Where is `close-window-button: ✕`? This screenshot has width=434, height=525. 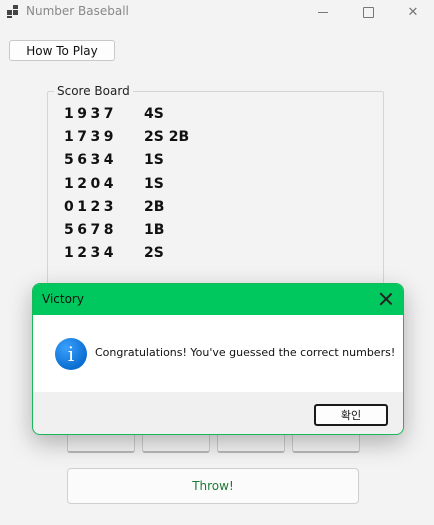 close-window-button: ✕ is located at coordinates (412, 12).